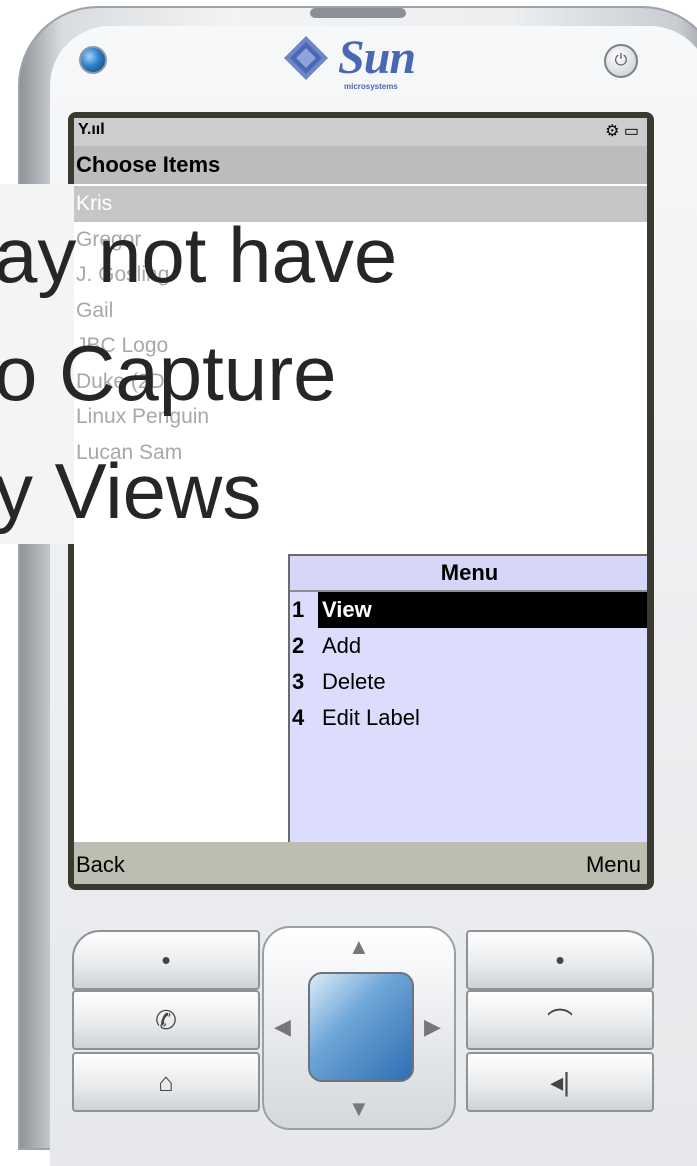  I want to click on menu-softkey: Menu, so click(613, 865).